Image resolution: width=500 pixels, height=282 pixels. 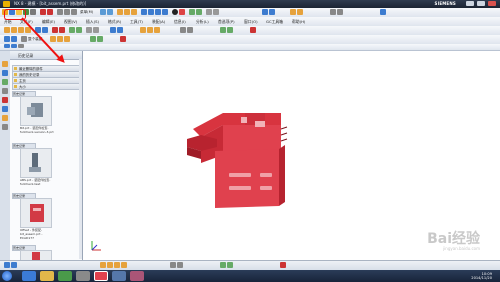 What do you see at coordinates (253, 30) in the screenshot?
I see `delete-icon` at bounding box center [253, 30].